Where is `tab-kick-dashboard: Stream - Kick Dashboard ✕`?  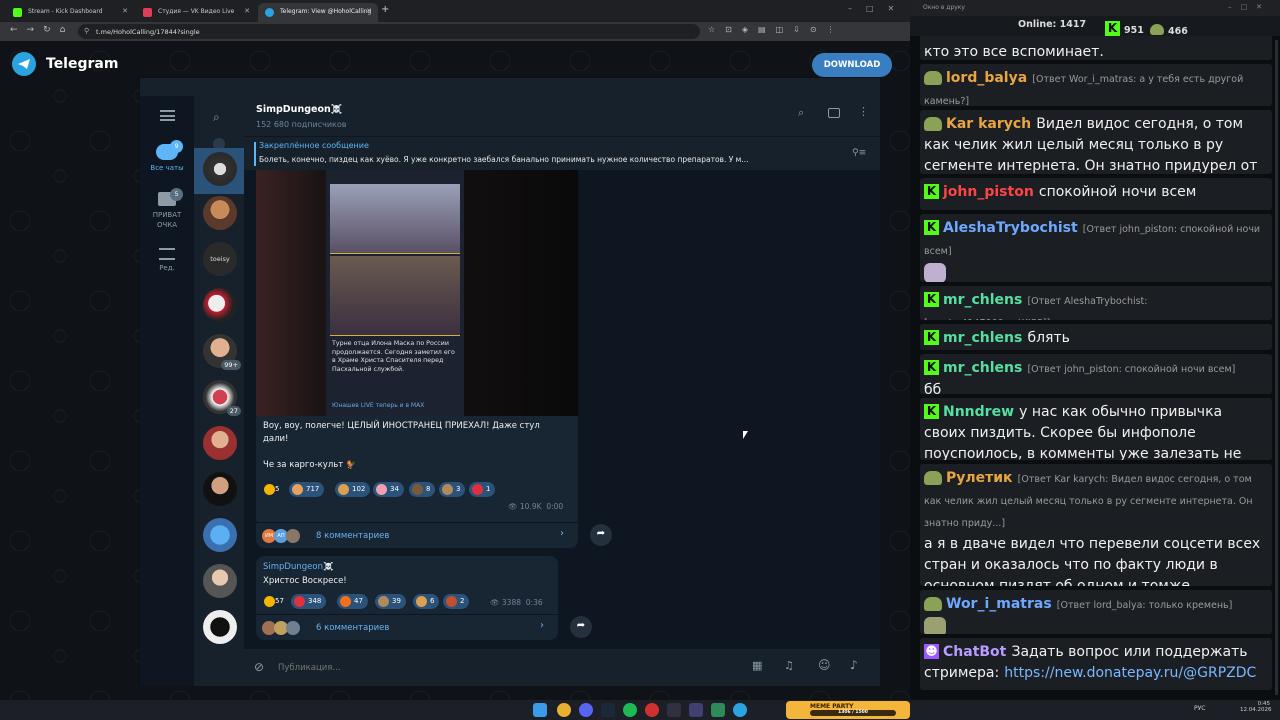 tab-kick-dashboard: Stream - Kick Dashboard ✕ is located at coordinates (70, 12).